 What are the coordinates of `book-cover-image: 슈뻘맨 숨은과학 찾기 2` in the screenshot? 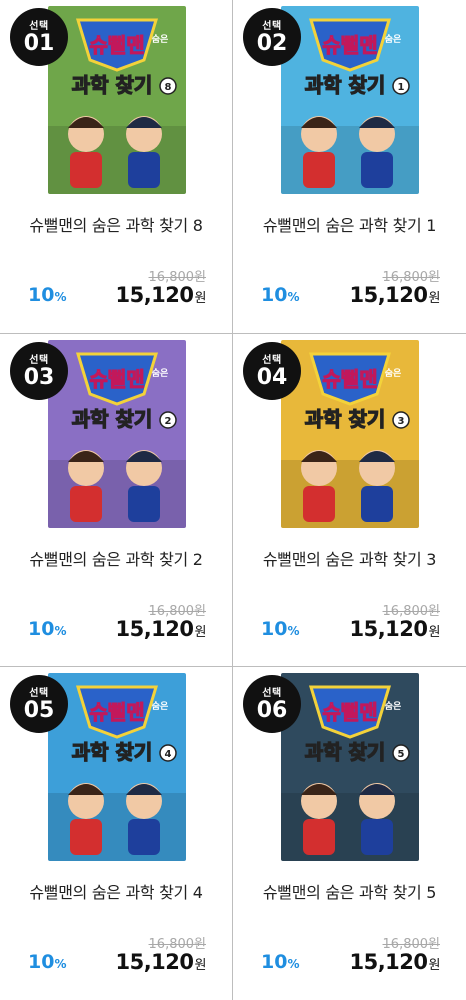 It's located at (117, 434).